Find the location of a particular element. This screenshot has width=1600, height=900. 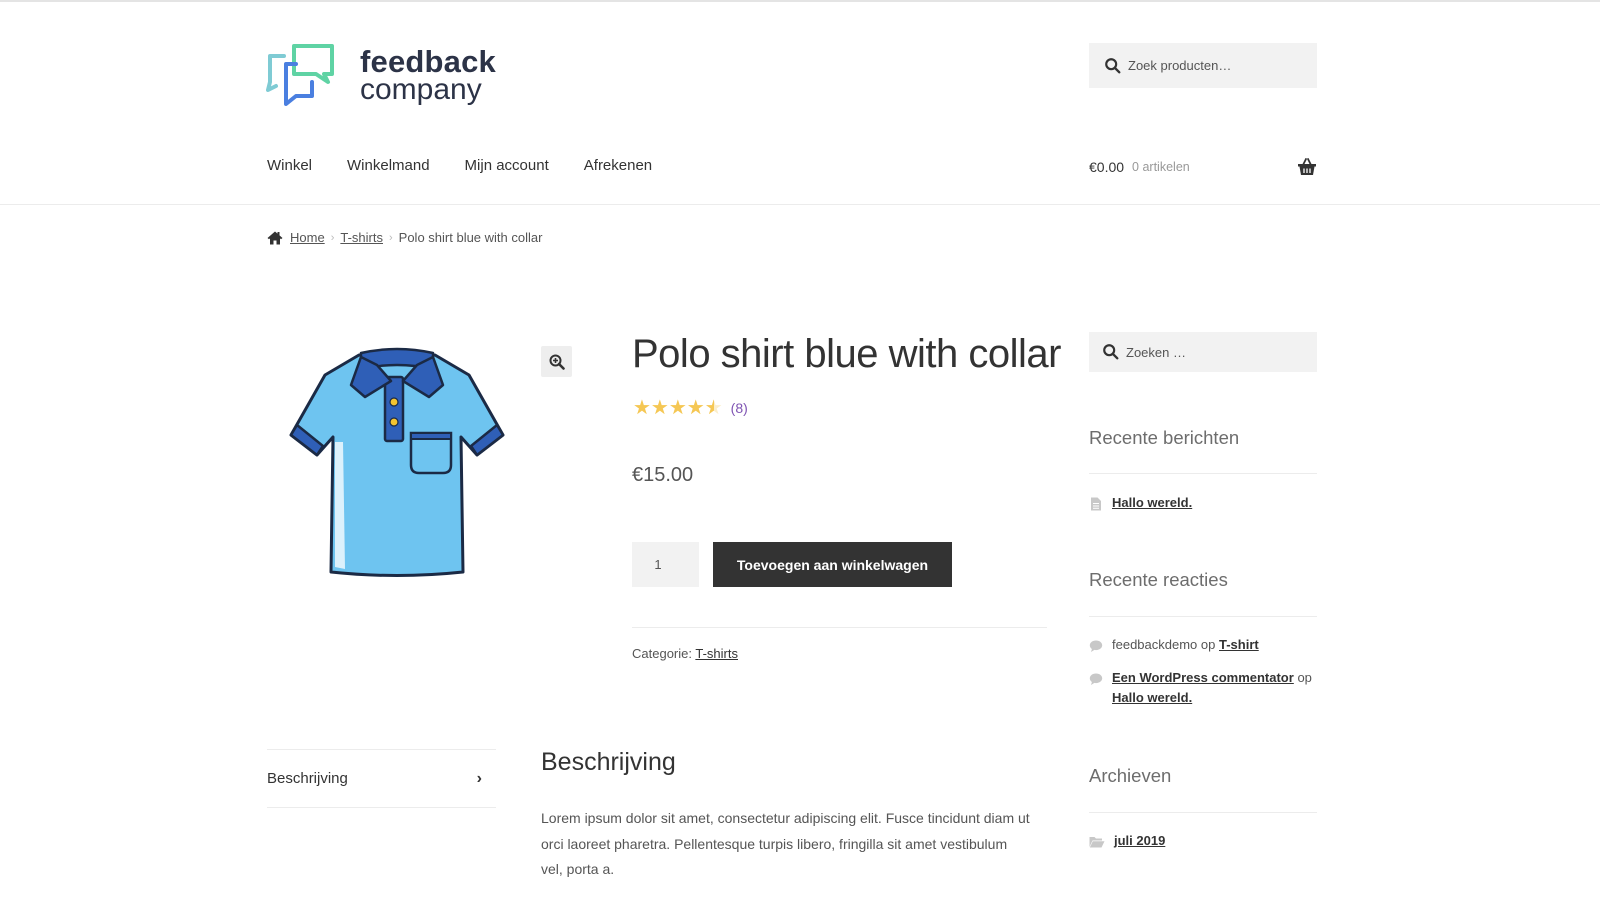

basket-icon is located at coordinates (1307, 167).